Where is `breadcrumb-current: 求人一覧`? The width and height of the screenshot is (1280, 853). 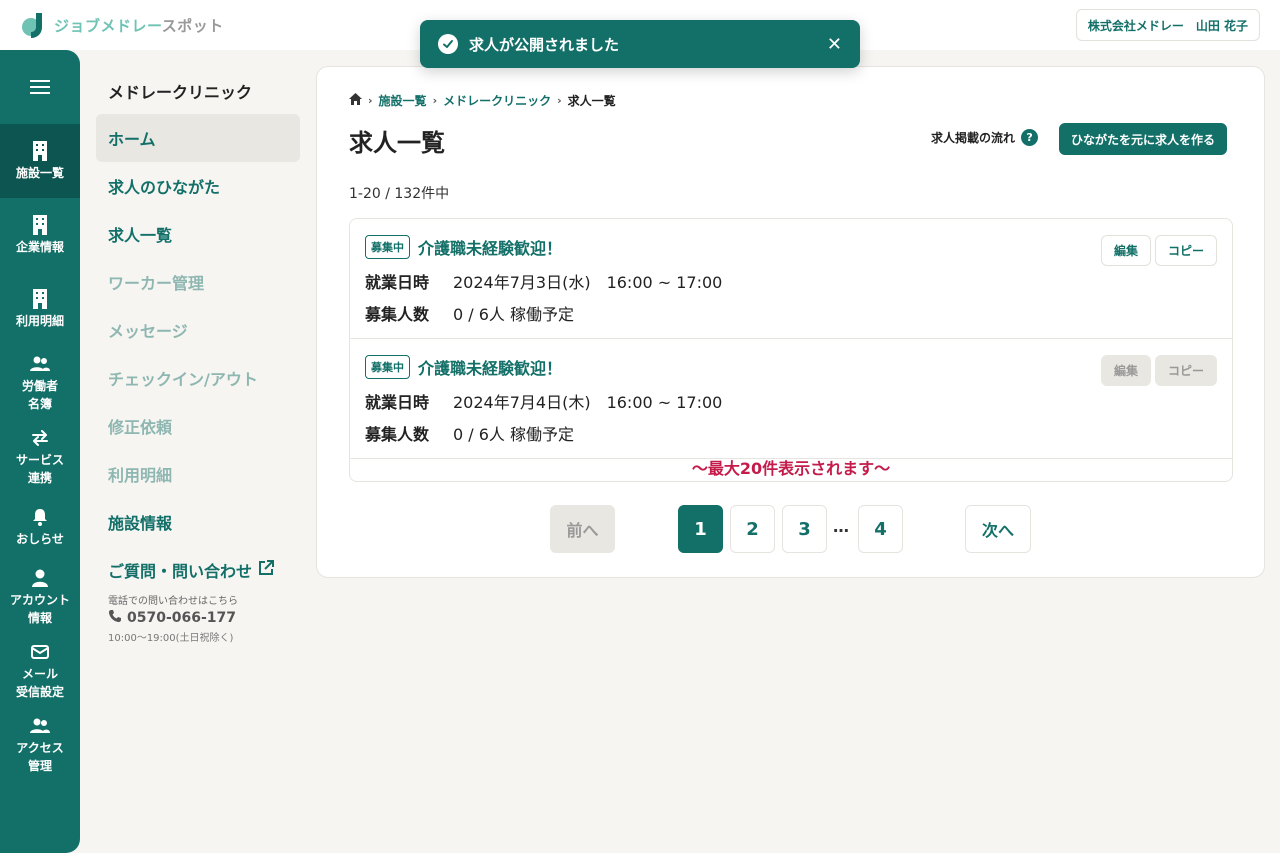
breadcrumb-current: 求人一覧 is located at coordinates (591, 101).